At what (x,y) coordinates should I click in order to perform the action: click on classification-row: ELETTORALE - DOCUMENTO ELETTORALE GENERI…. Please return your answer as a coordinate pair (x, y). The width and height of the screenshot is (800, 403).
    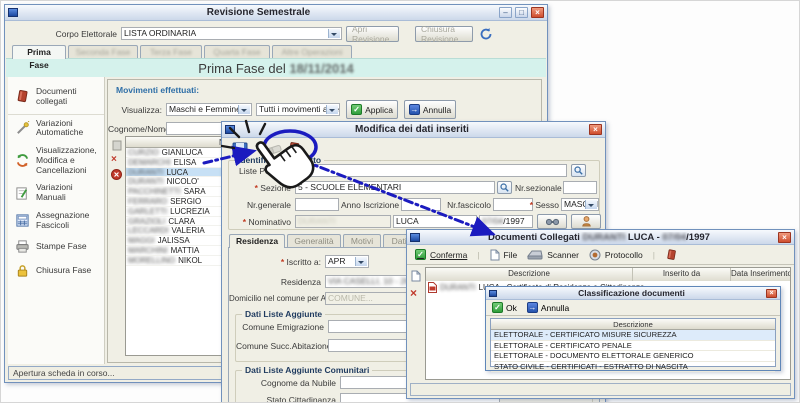
    Looking at the image, I should click on (633, 356).